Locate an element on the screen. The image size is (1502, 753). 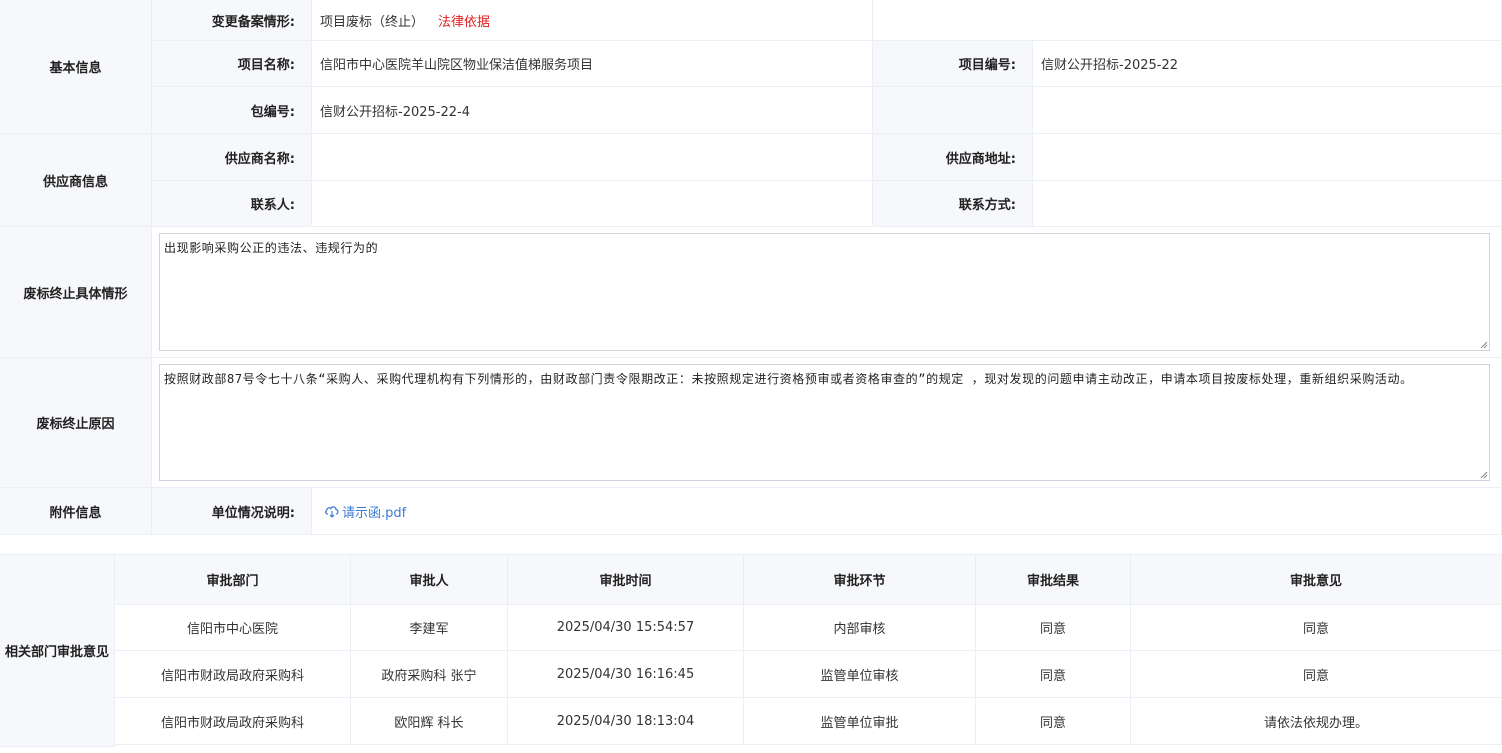
approval-cell-time: 2025/04/30 18:13:04 is located at coordinates (626, 721).